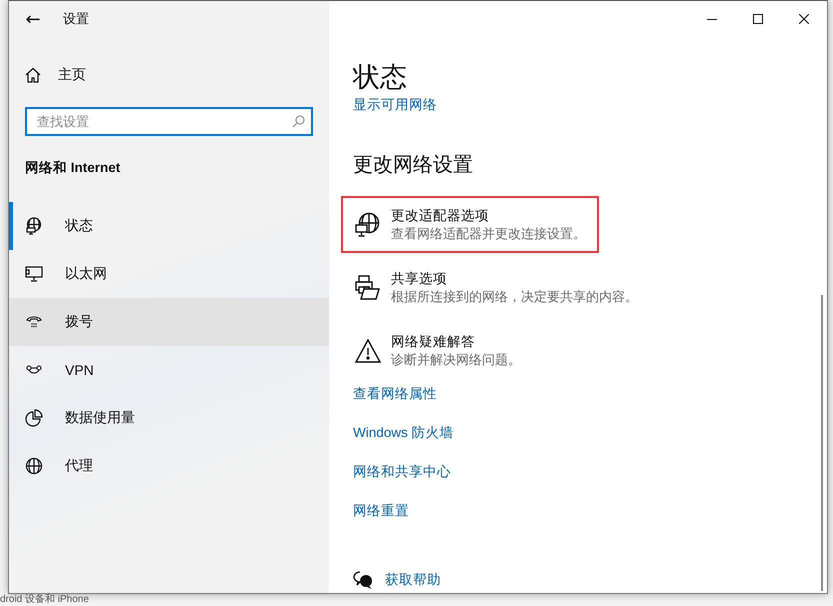  What do you see at coordinates (169, 226) in the screenshot?
I see `nav-item: 状态` at bounding box center [169, 226].